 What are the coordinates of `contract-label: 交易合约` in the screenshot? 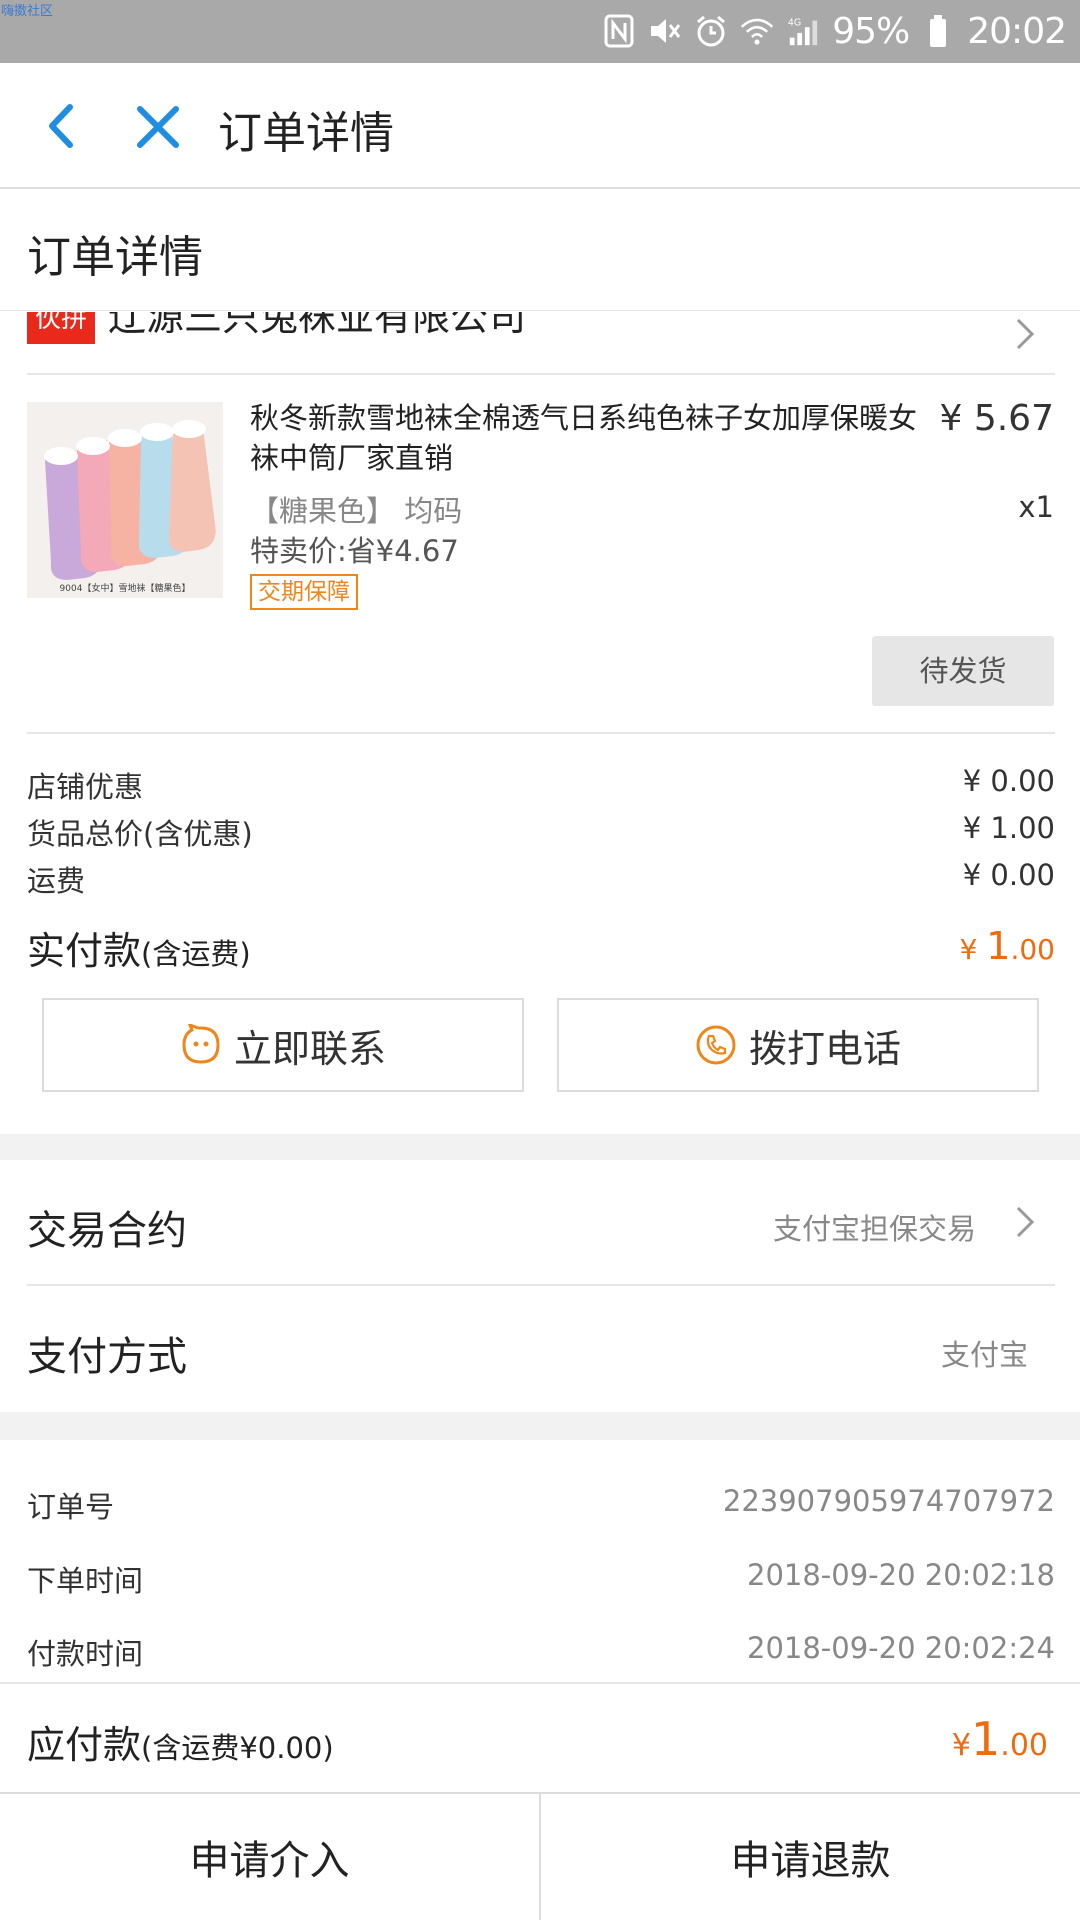 It's located at (107, 1231).